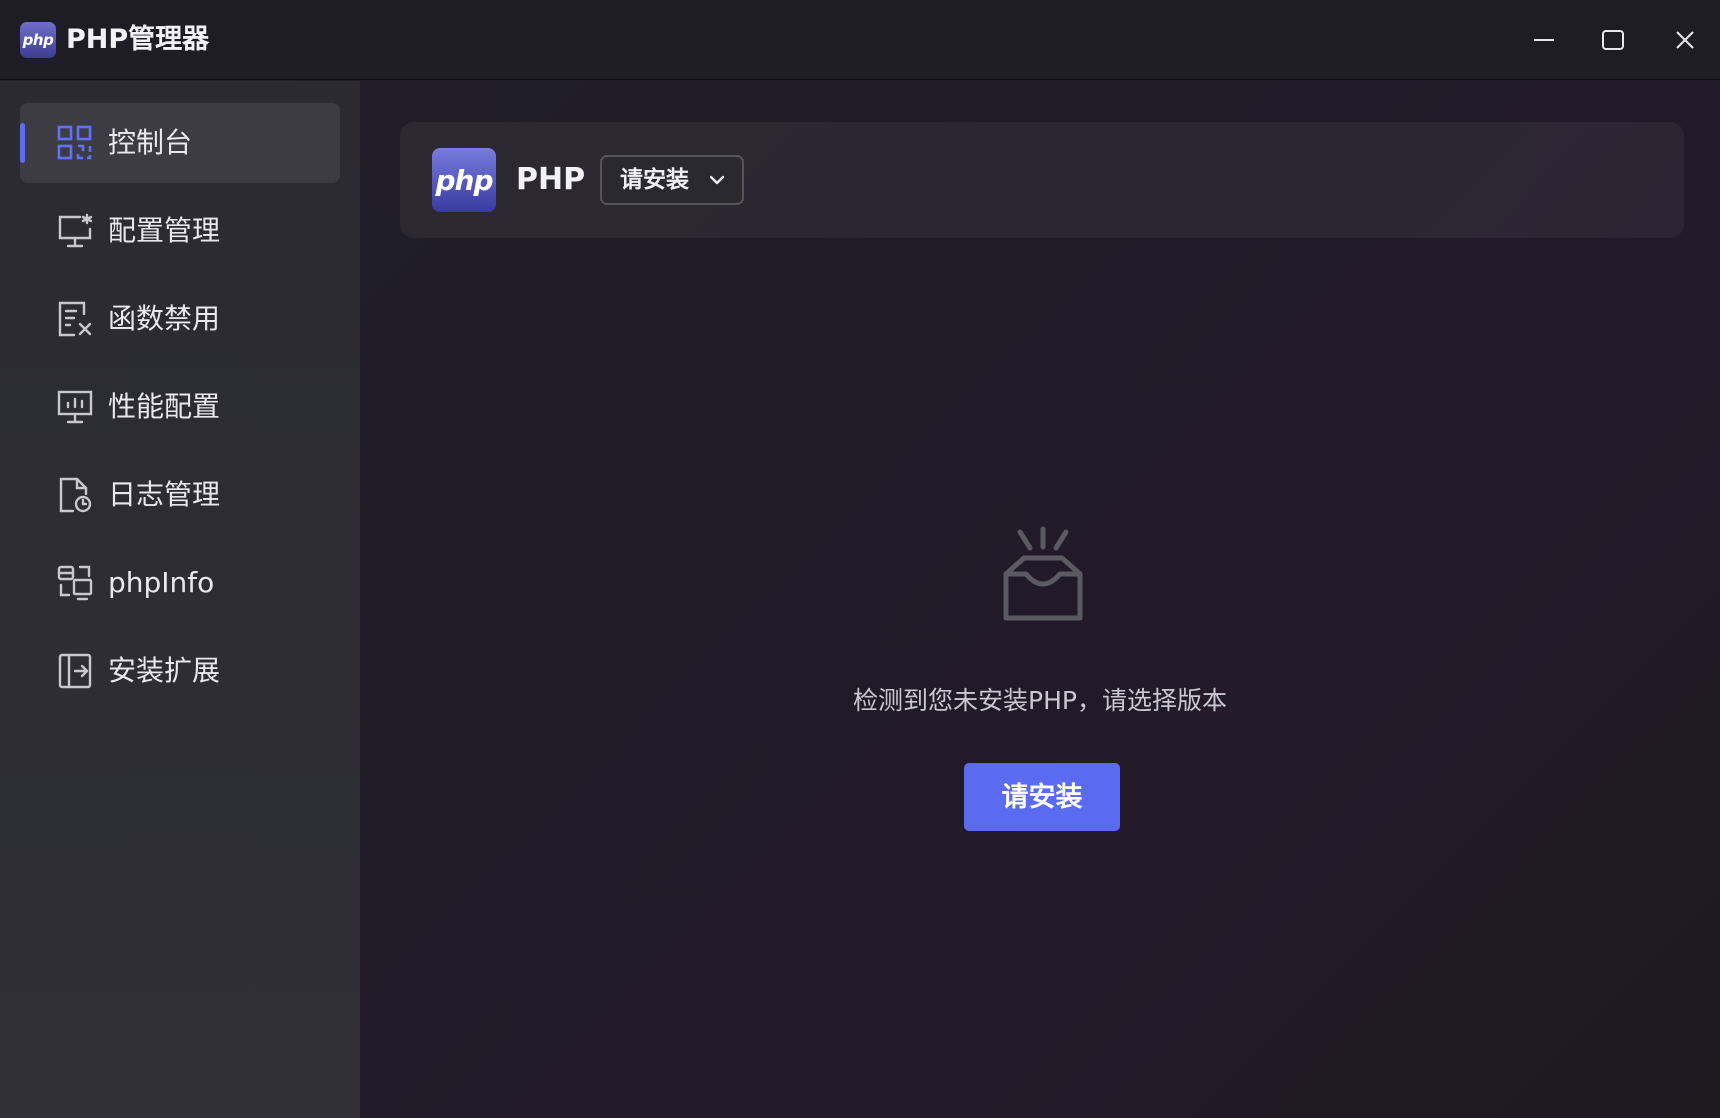  I want to click on app-logo-text: php, so click(38, 40).